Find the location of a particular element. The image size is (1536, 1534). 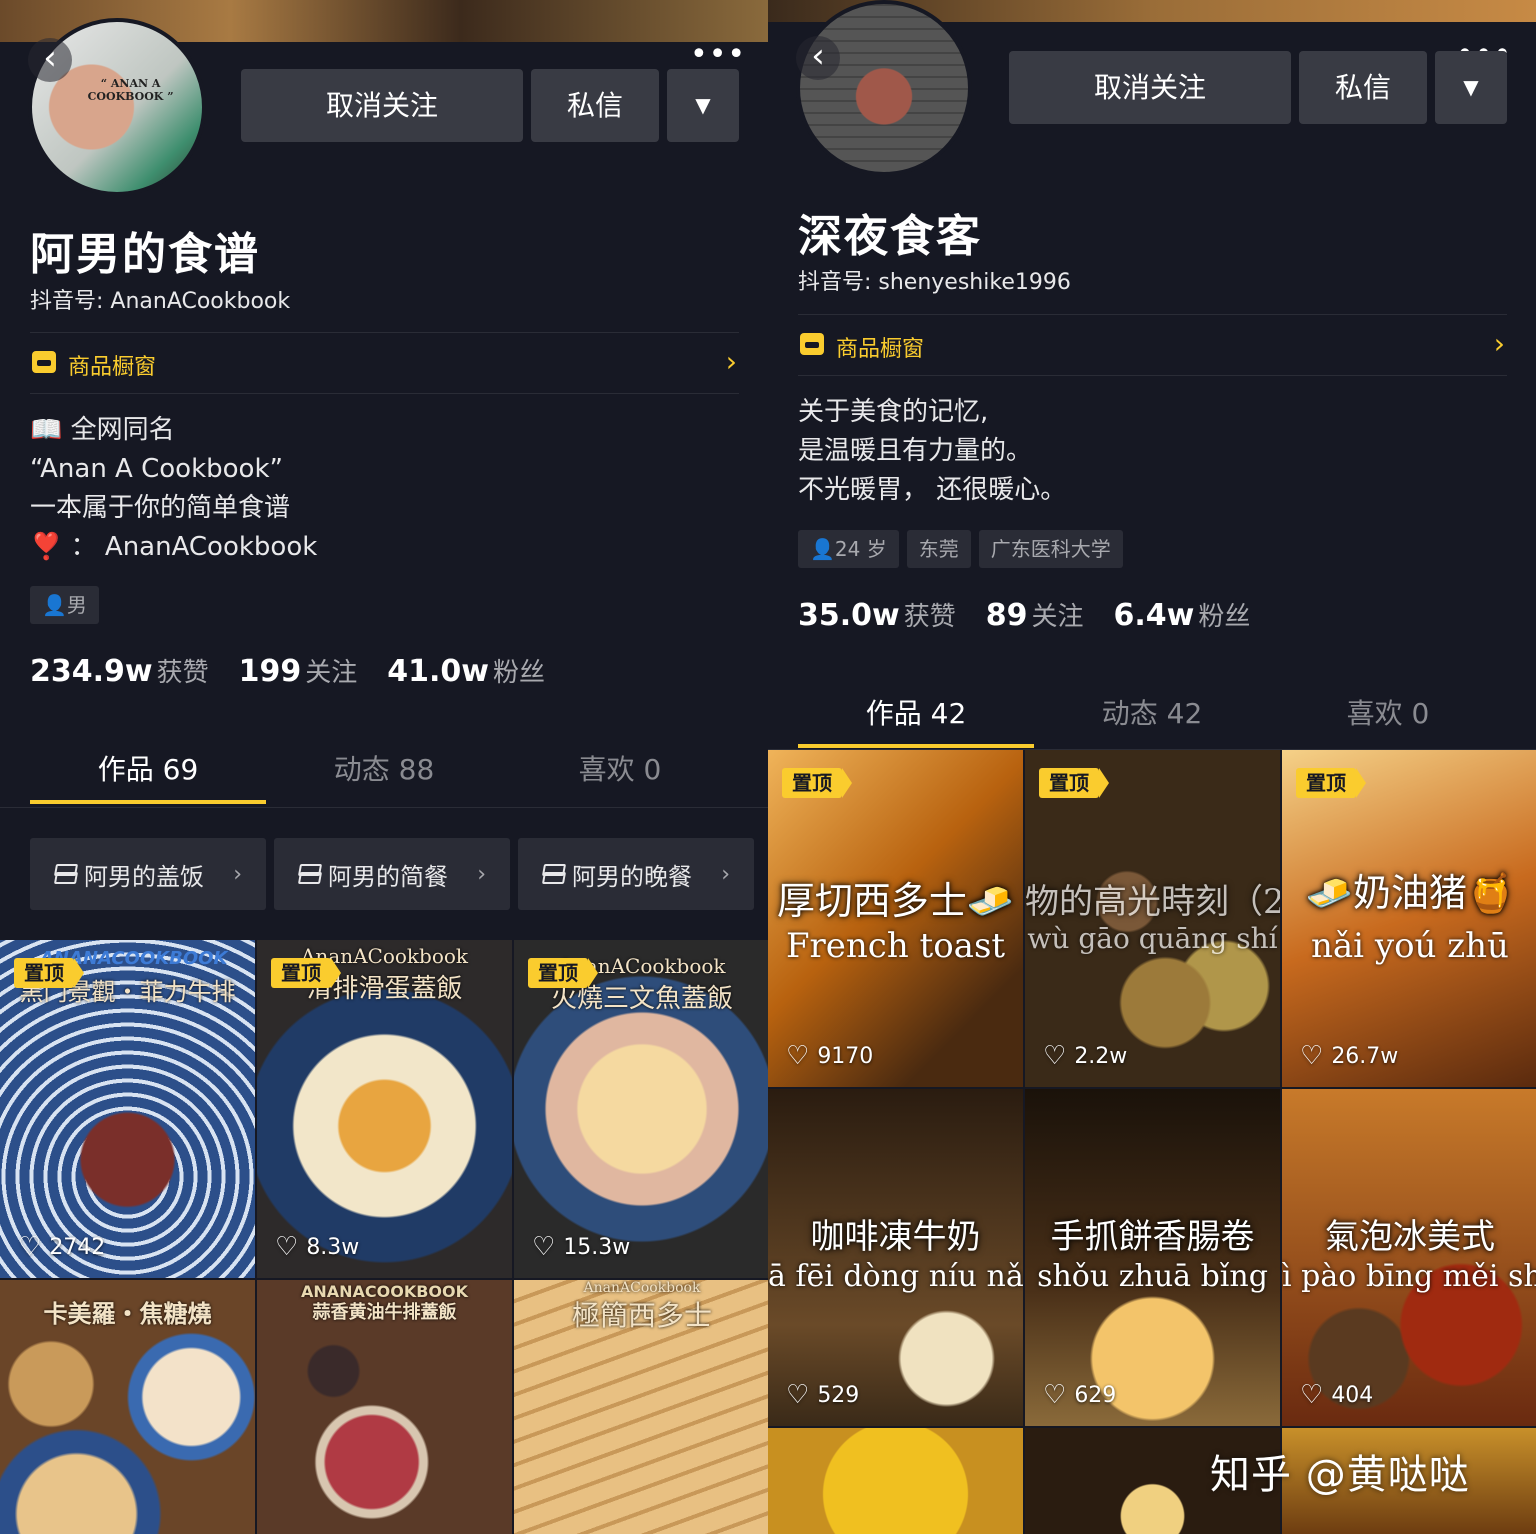

profile-stats: 234.9w 获赞 199 关注 41.0w 粉丝 is located at coordinates (287, 670).